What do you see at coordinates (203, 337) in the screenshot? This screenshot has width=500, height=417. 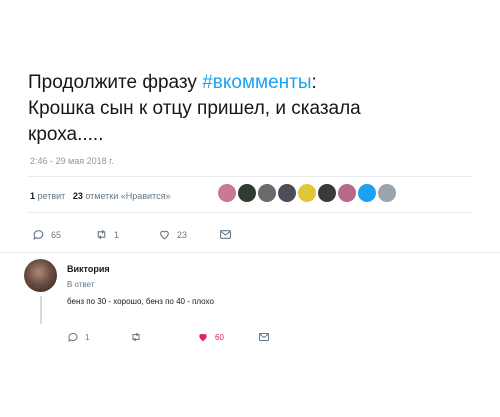 I see `heart-filled-icon` at bounding box center [203, 337].